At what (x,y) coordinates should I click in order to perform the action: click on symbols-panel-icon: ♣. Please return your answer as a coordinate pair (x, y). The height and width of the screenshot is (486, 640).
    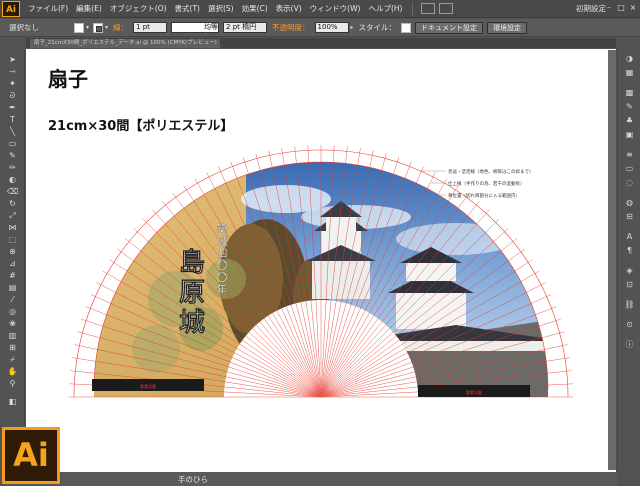
    Looking at the image, I should click on (629, 120).